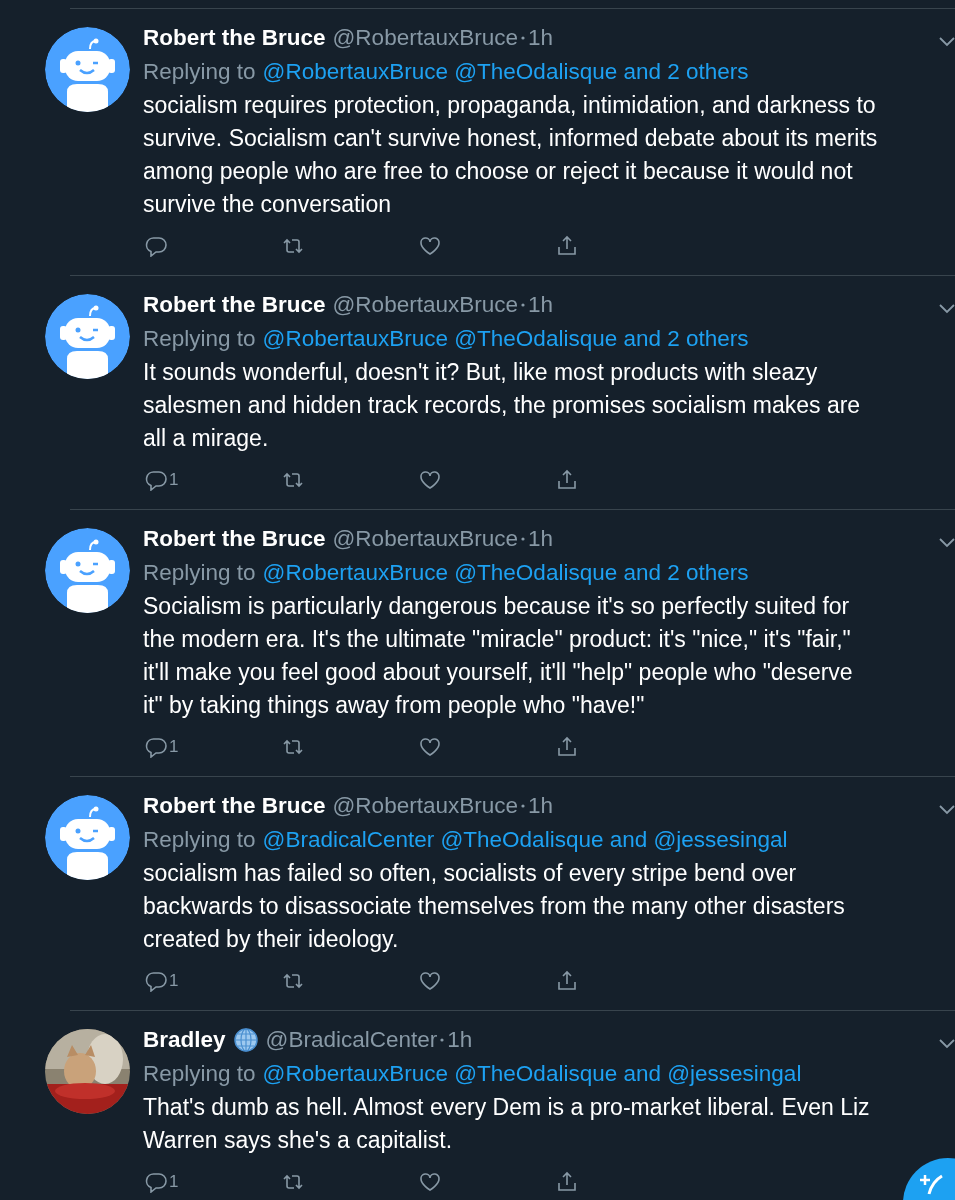  What do you see at coordinates (502, 405) in the screenshot?
I see `tweet-text: It sounds wonderful, doesn't it? But, like most products with sleazy salesmen and hidden track records, the promises socialism makes are all a mirage.` at bounding box center [502, 405].